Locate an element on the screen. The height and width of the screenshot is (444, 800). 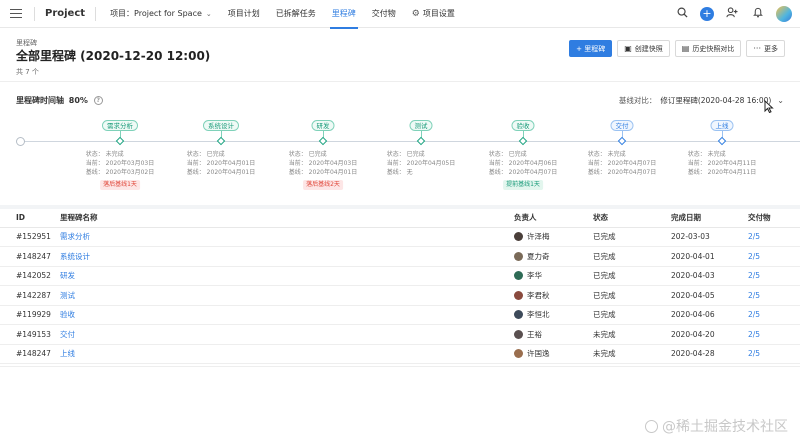
milestone-tag: 需求分析 is located at coordinates (120, 125).